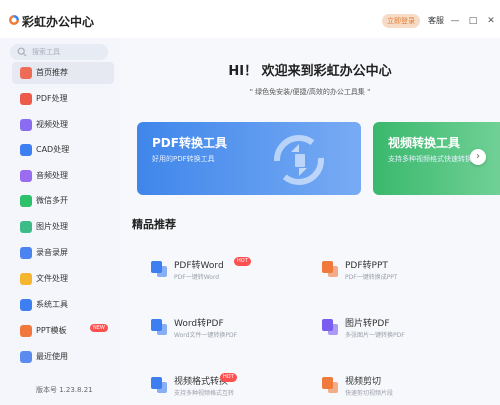 The image size is (500, 405). What do you see at coordinates (225, 272) in the screenshot?
I see `tool-item: PDF转Word PDF一键转Word HOT` at bounding box center [225, 272].